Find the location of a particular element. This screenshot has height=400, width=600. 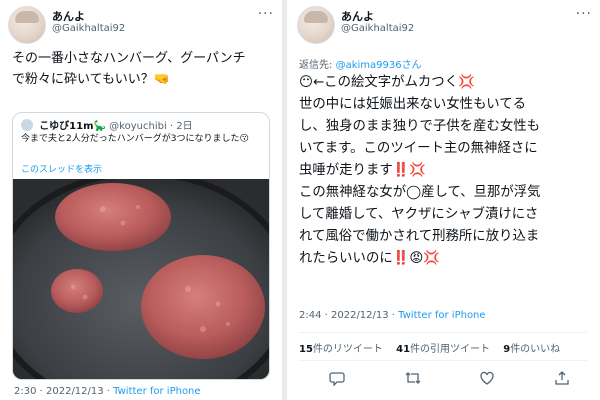

engagement-stats: 15件のリツイート 41件の引用ツイート 9件のいいね is located at coordinates (434, 347).